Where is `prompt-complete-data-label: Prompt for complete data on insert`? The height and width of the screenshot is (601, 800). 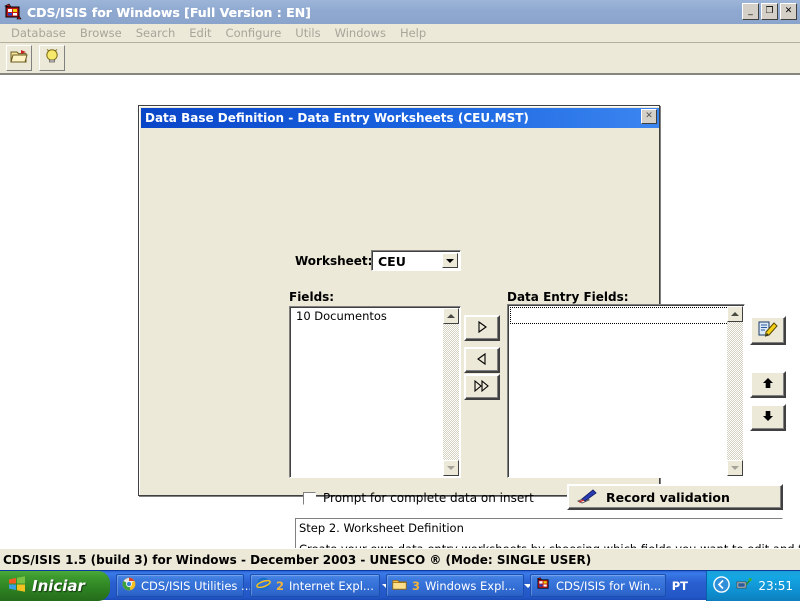
prompt-complete-data-label: Prompt for complete data on insert is located at coordinates (428, 498).